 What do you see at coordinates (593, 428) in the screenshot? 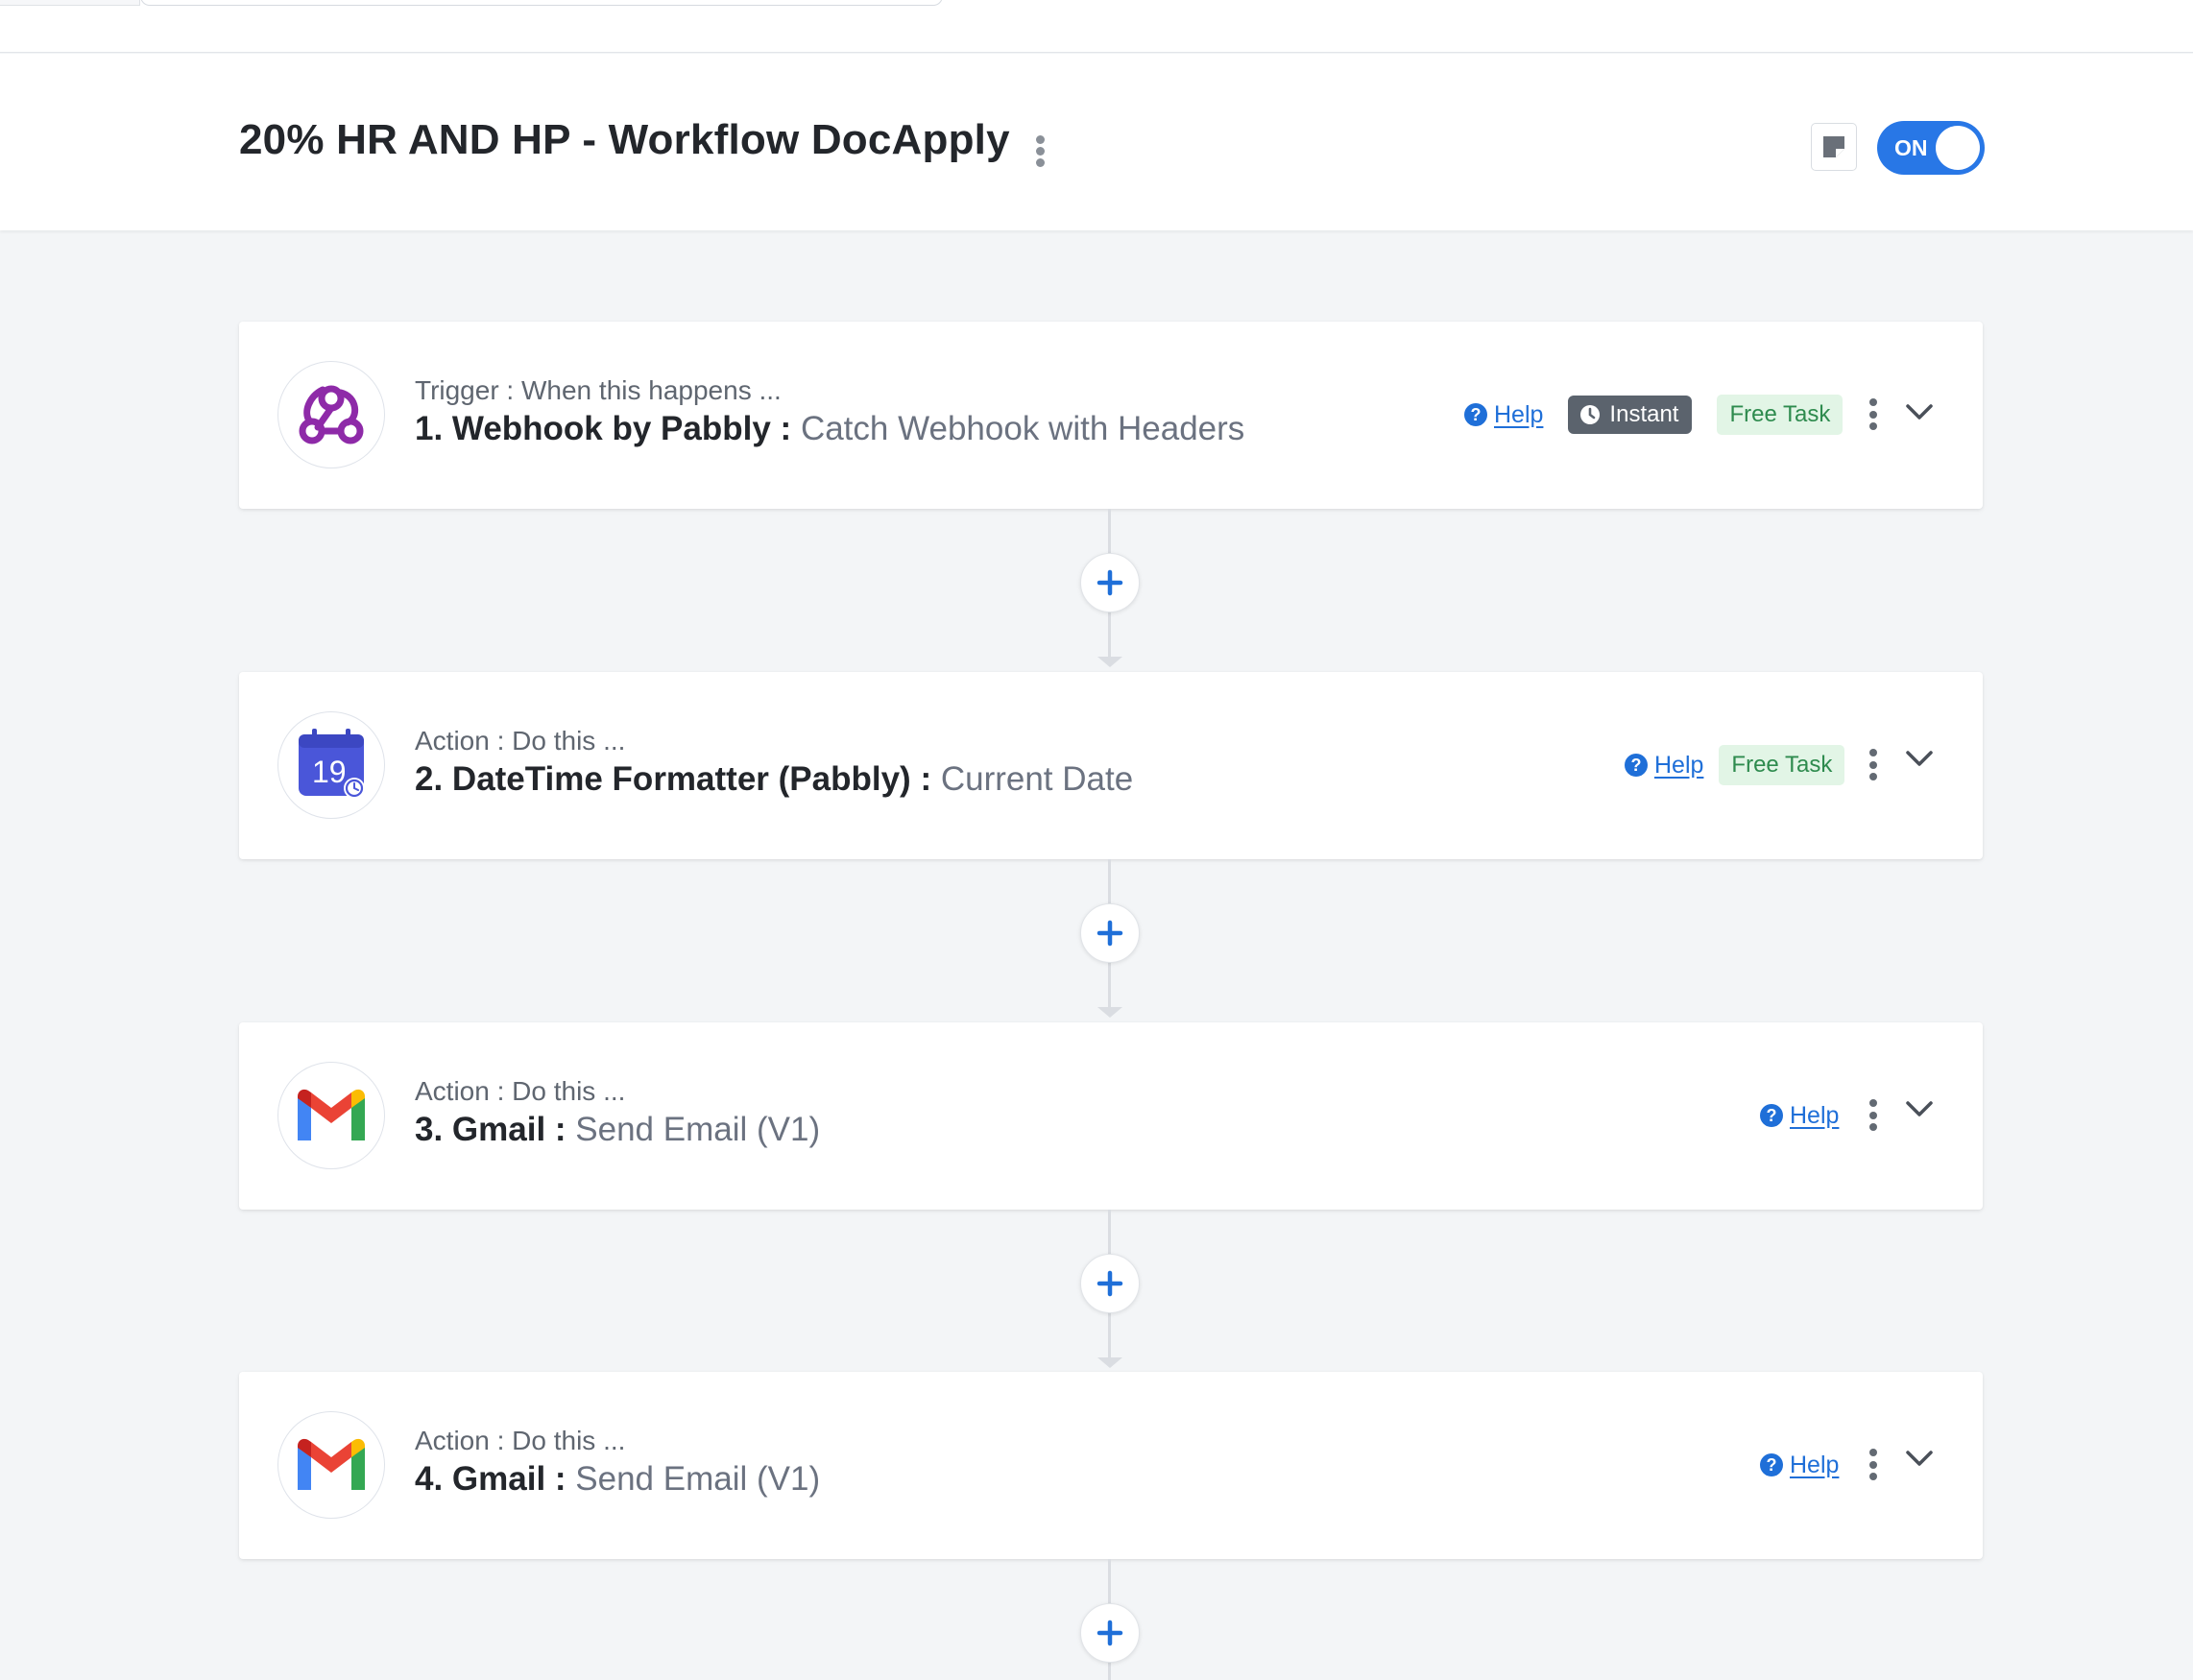
I see `step-app-name: 1. Webhook by Pabbly` at bounding box center [593, 428].